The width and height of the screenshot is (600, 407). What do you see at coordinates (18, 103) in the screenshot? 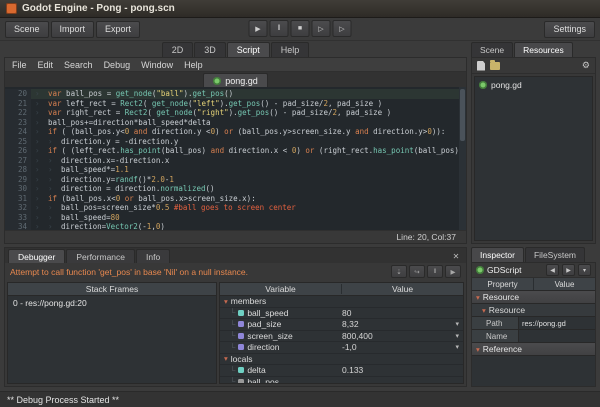
I see `line-number: 21` at bounding box center [18, 103].